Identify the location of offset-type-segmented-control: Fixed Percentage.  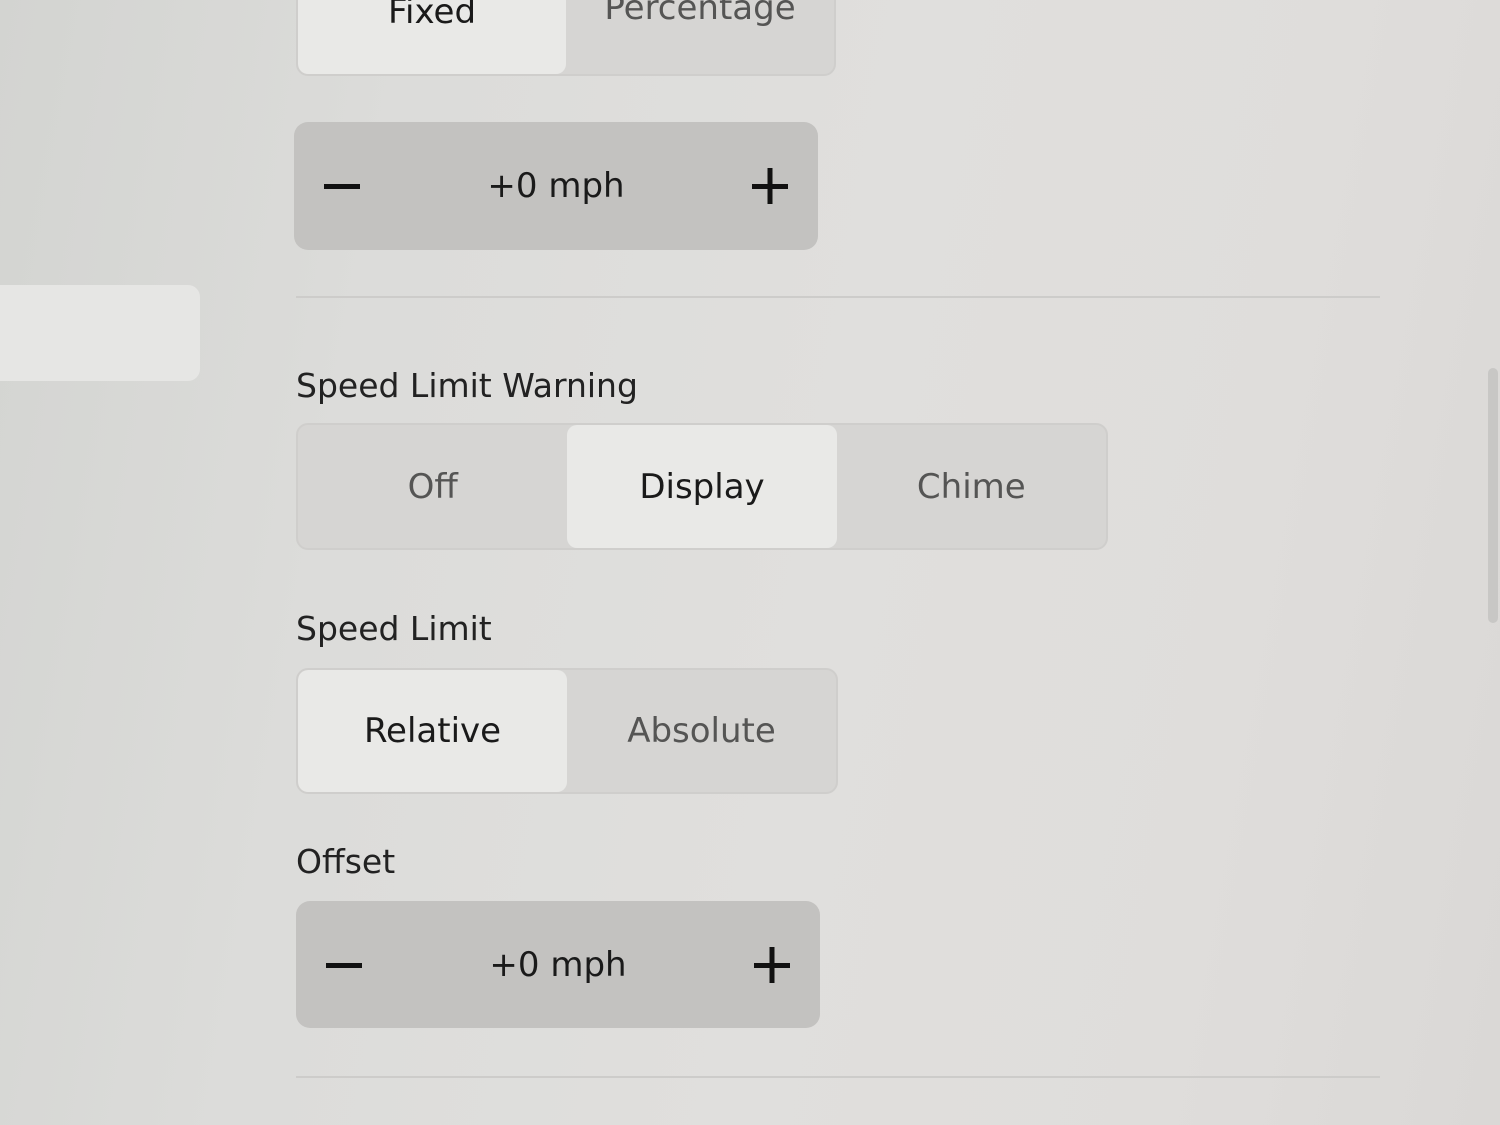
(566, 38).